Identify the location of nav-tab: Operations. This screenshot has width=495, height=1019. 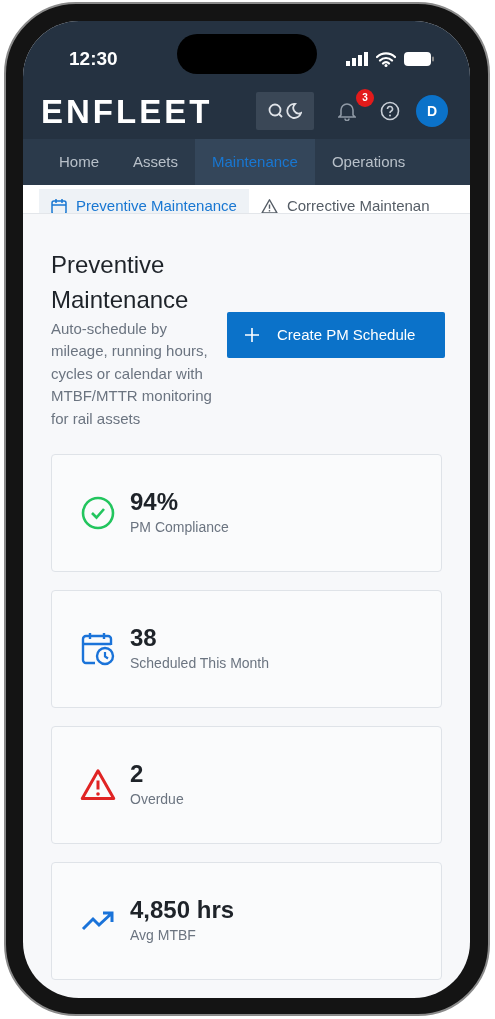
(368, 162).